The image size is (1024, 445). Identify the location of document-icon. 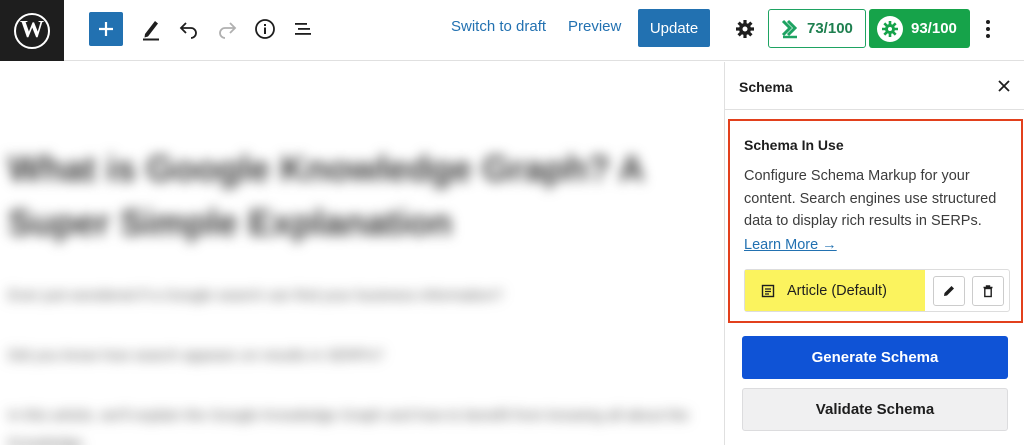
(768, 290).